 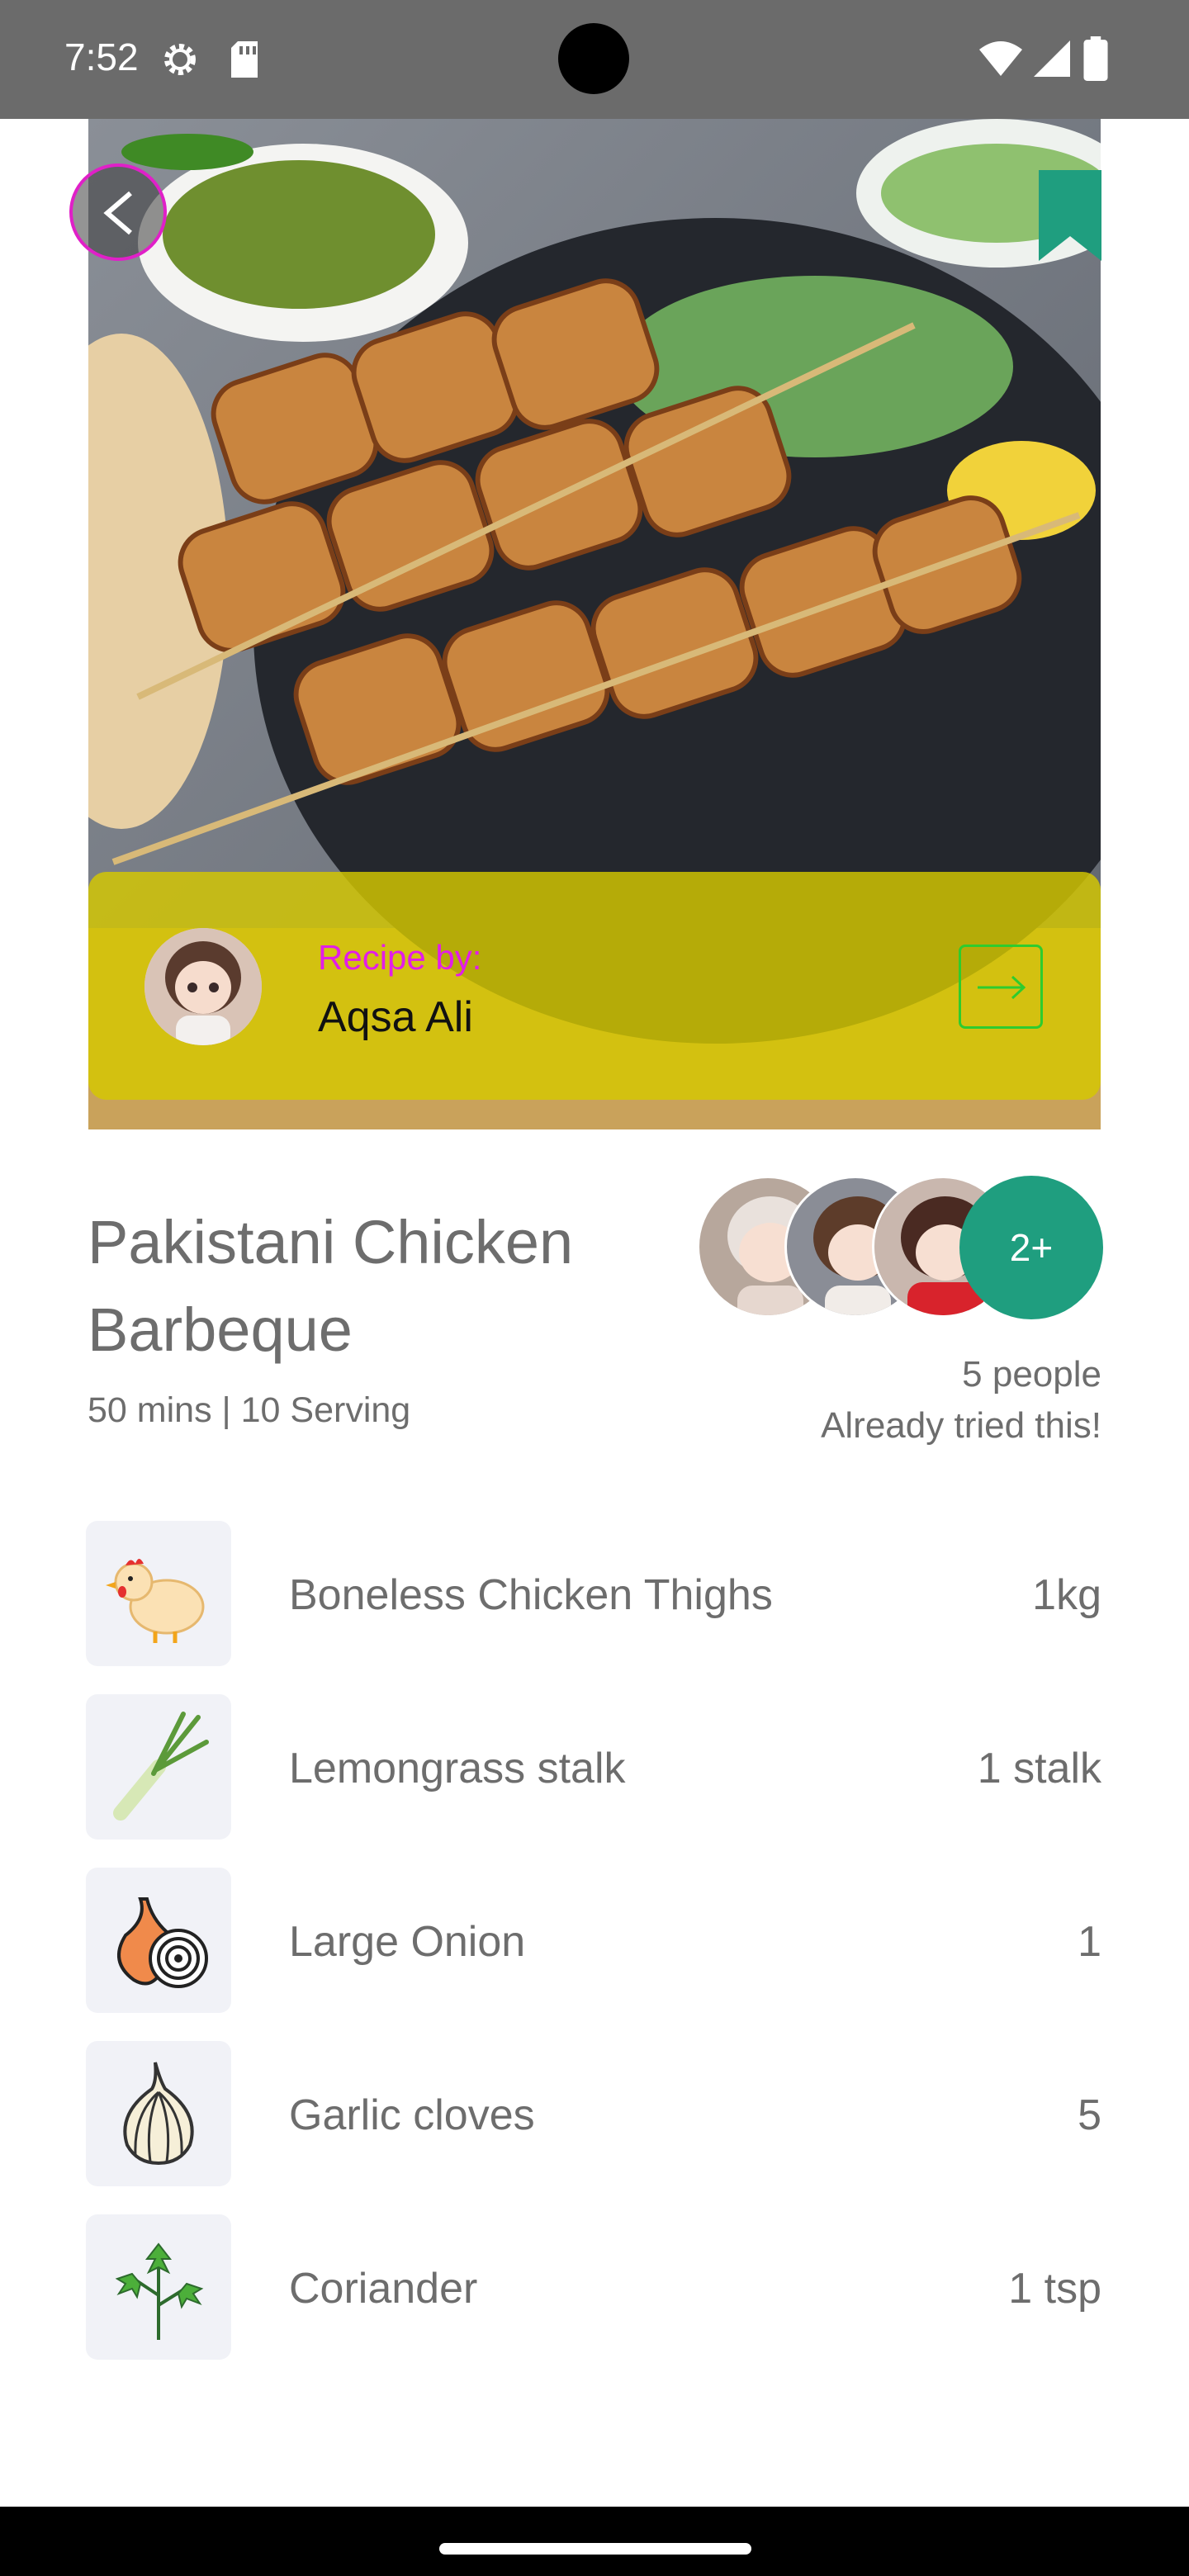 What do you see at coordinates (593, 2287) in the screenshot?
I see `ingredient-row: Coriander 1 tsp` at bounding box center [593, 2287].